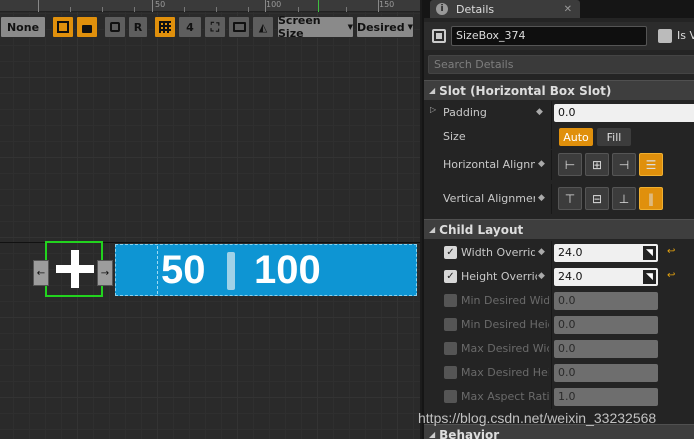 This screenshot has height=439, width=694. What do you see at coordinates (380, 27) in the screenshot?
I see `desired-label: Desired` at bounding box center [380, 27].